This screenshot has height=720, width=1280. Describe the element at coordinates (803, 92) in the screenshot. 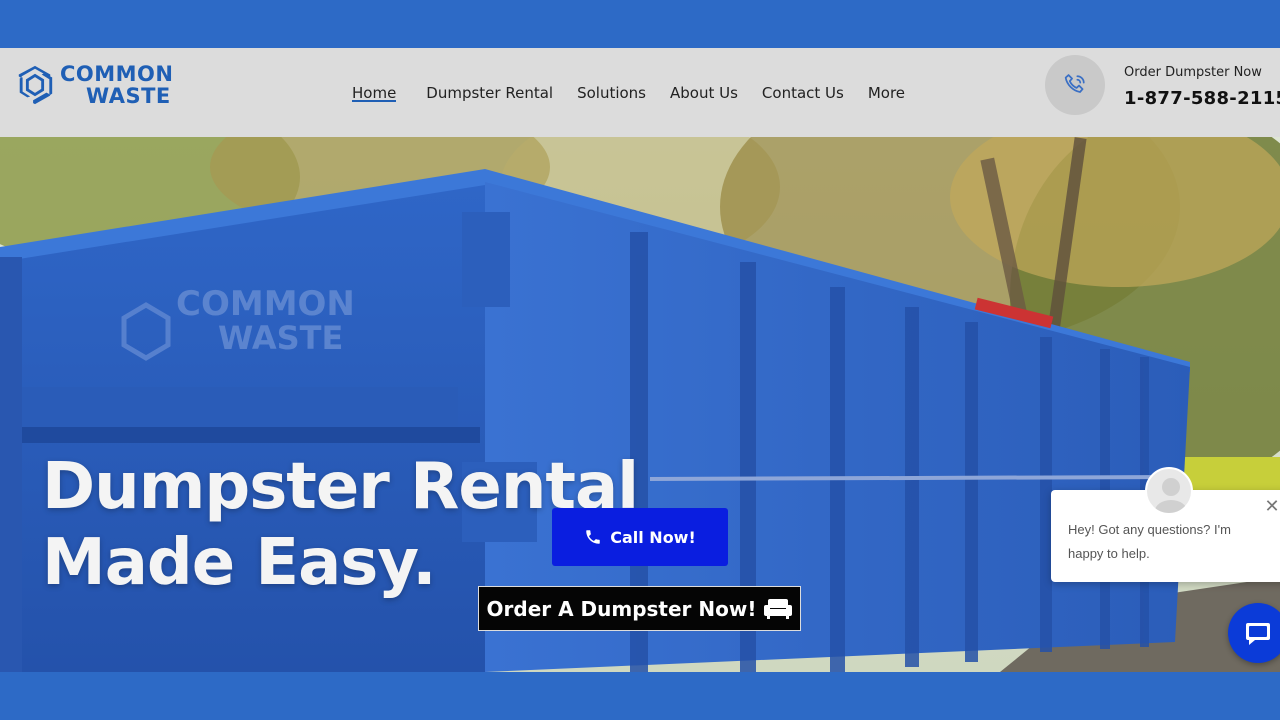

I see `nav-item-contact-us: Contact Us` at that location.